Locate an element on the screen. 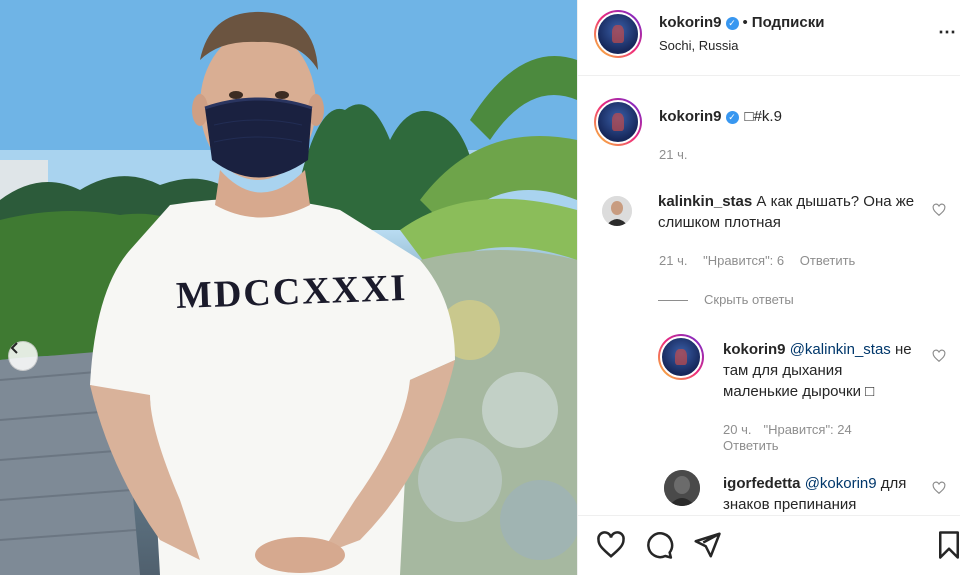  caption-username: kokorin9 is located at coordinates (690, 116).